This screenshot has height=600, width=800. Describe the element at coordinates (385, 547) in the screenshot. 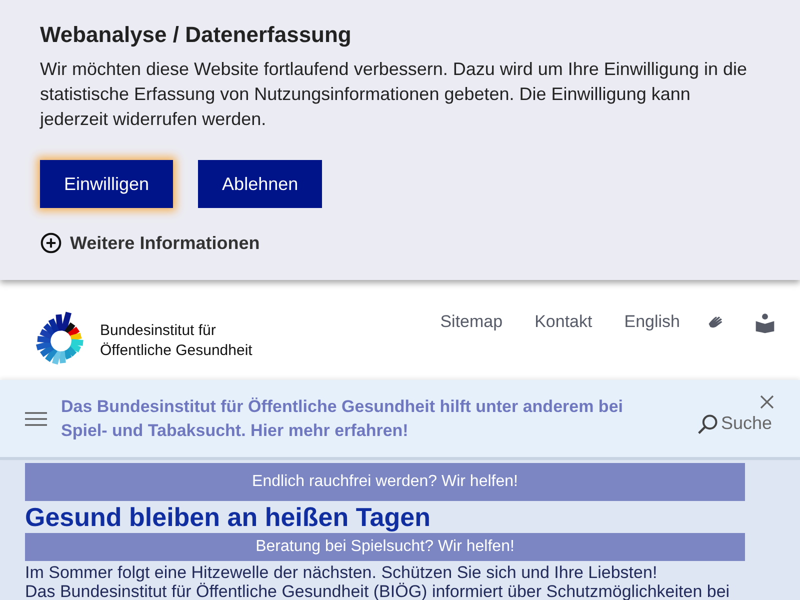

I see `teaser-link: Beratung bei Spielsucht? Wir helfen!` at that location.